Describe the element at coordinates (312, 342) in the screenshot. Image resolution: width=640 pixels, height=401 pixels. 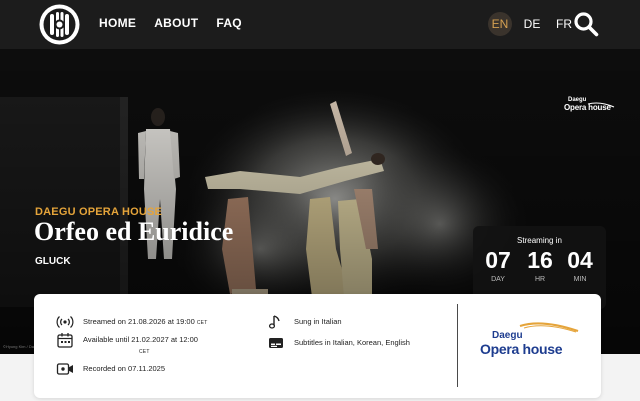
I see `subtitles-prefix: Subtitles in` at that location.